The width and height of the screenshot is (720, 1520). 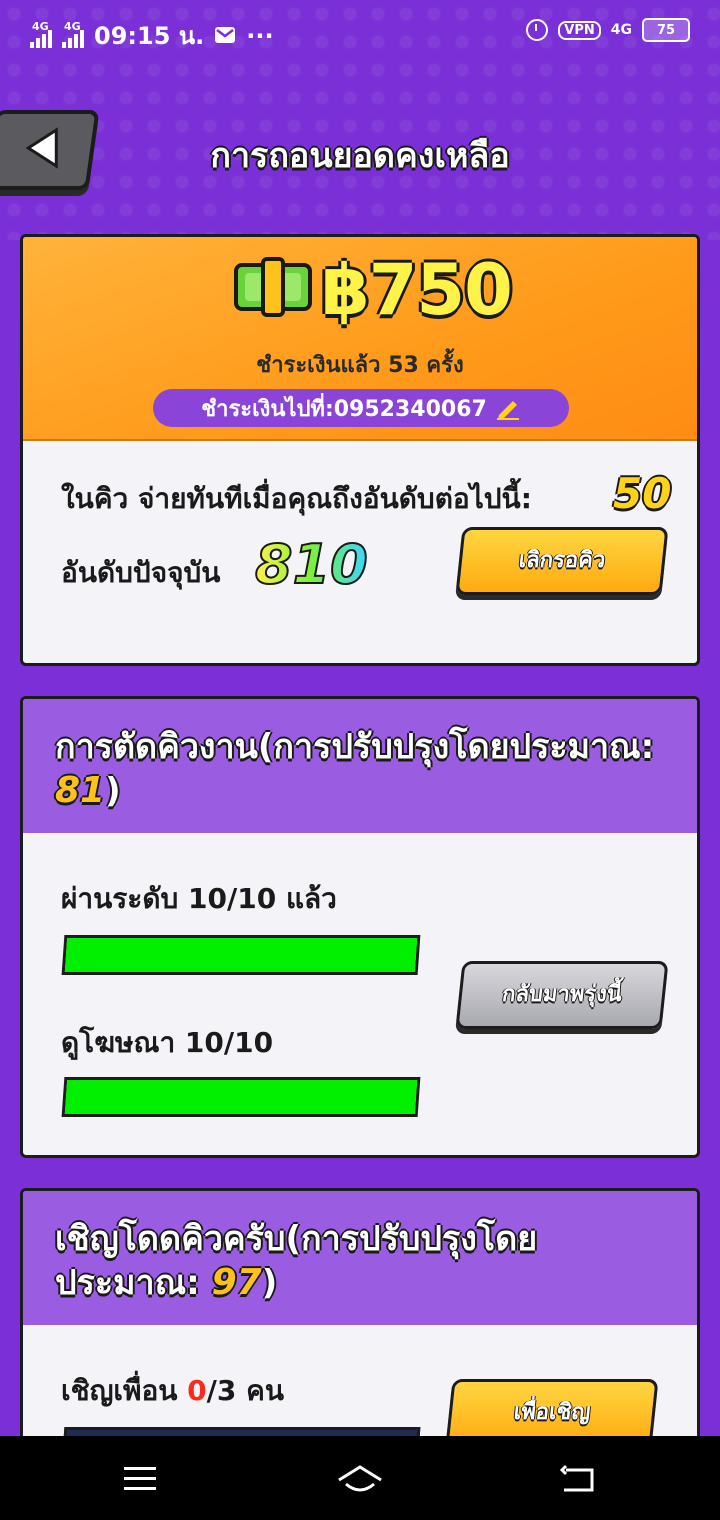 I want to click on edit-icon, so click(x=507, y=410).